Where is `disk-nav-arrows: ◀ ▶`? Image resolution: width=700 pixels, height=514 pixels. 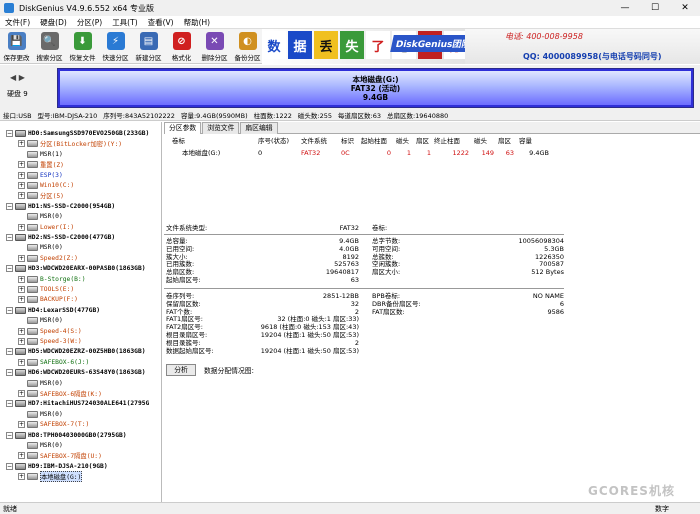 disk-nav-arrows: ◀ ▶ is located at coordinates (17, 77).